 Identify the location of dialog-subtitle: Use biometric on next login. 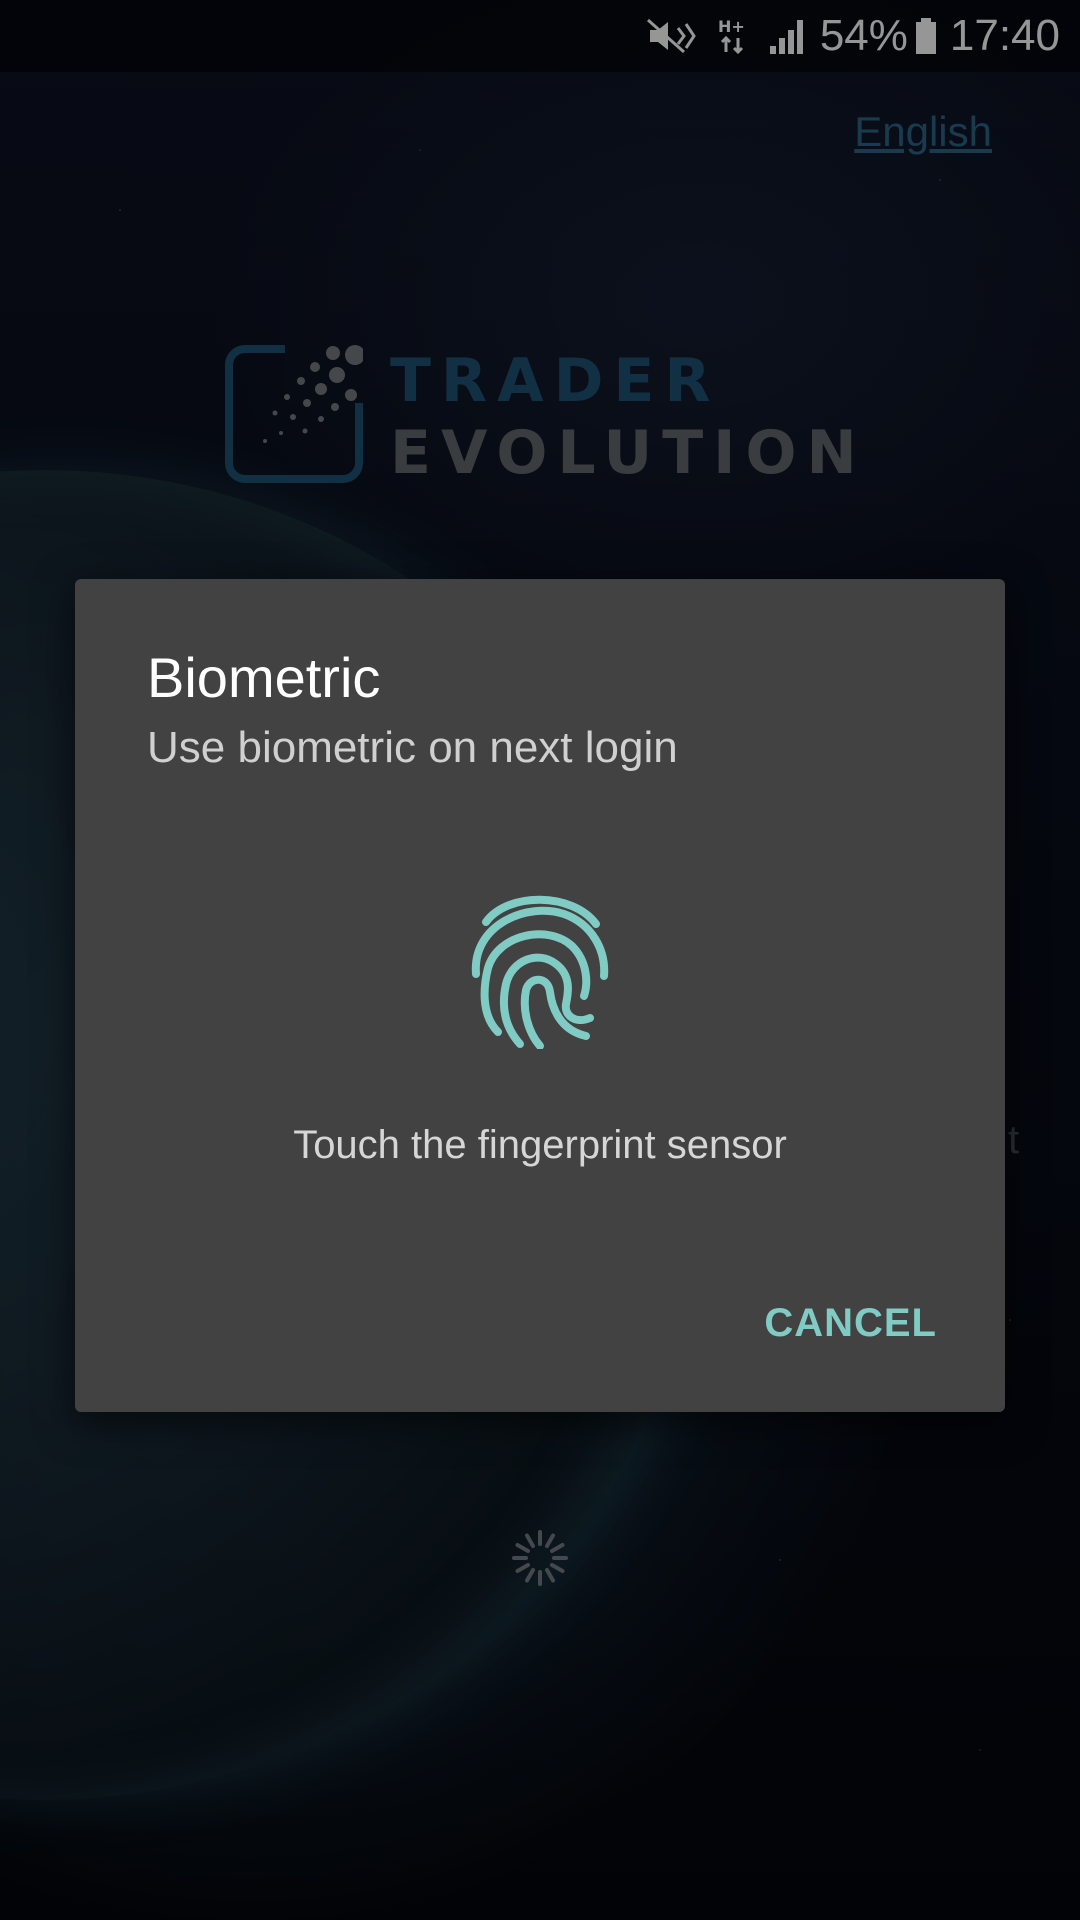
(412, 747).